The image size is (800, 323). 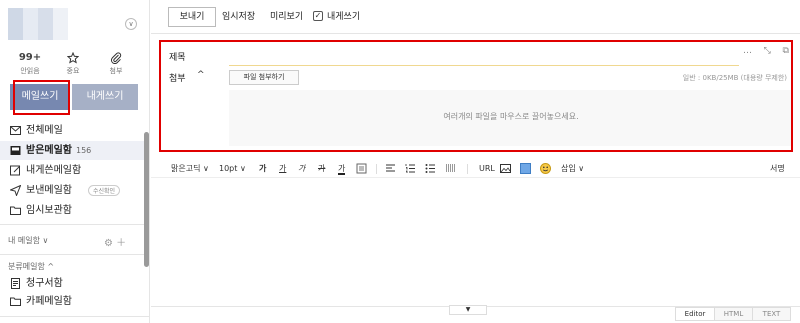 What do you see at coordinates (30, 57) in the screenshot?
I see `unread-count: 99+` at bounding box center [30, 57].